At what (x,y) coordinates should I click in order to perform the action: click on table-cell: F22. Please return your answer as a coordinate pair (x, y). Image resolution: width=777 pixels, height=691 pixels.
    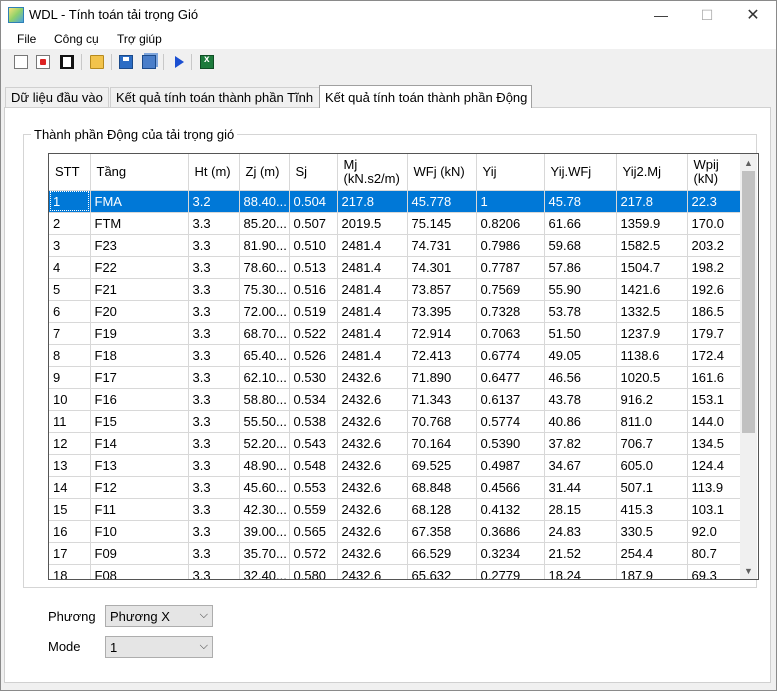
    Looking at the image, I should click on (139, 267).